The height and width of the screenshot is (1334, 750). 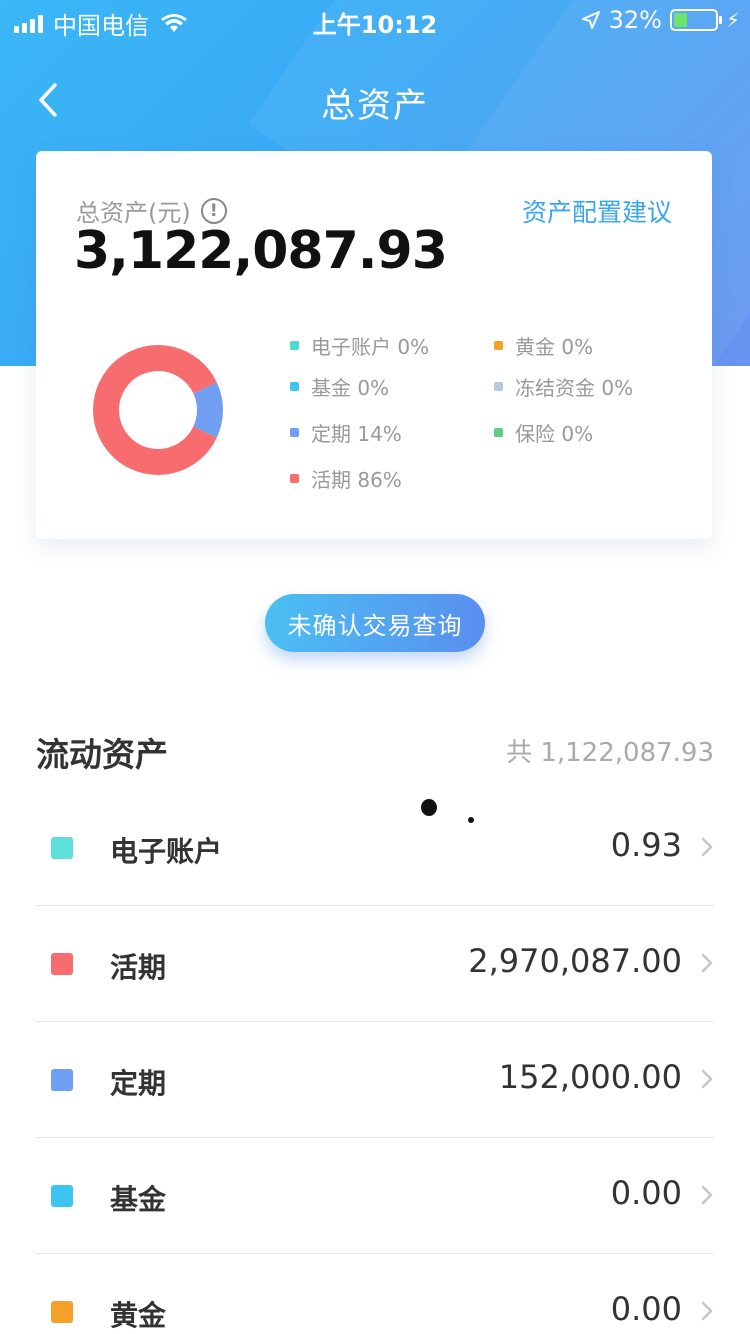 I want to click on battery-percent: 32%, so click(x=635, y=20).